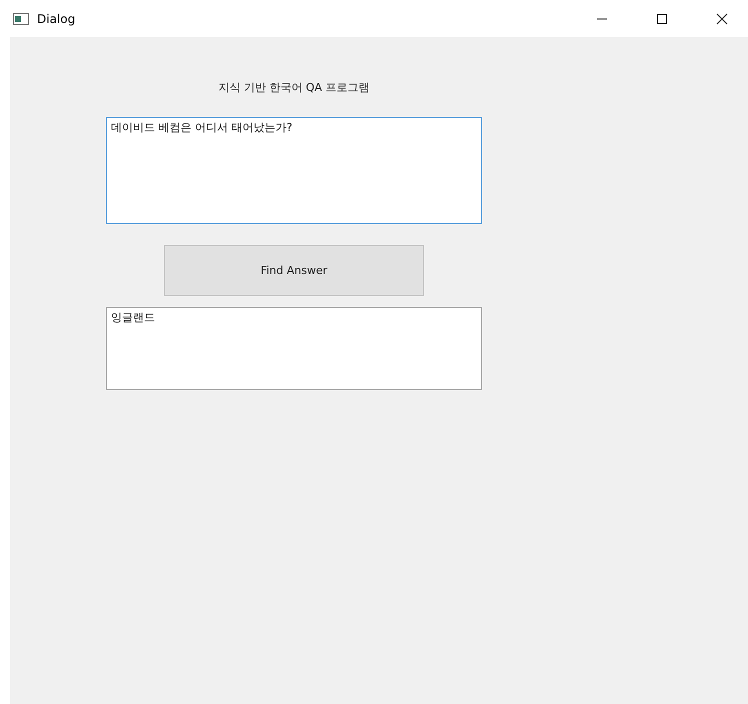 Image resolution: width=748 pixels, height=704 pixels. I want to click on answer-field: 잉글랜드, so click(294, 348).